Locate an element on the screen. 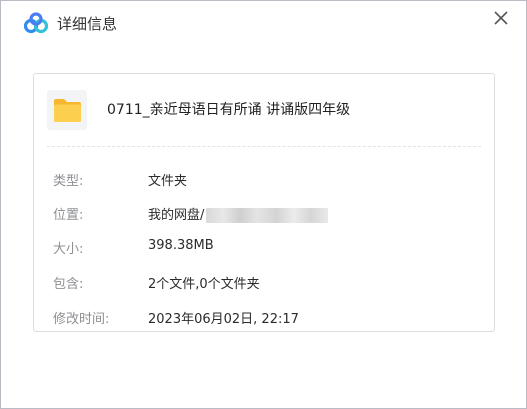 Image resolution: width=527 pixels, height=409 pixels. detail-row-type: 类型: 文件夹 is located at coordinates (268, 180).